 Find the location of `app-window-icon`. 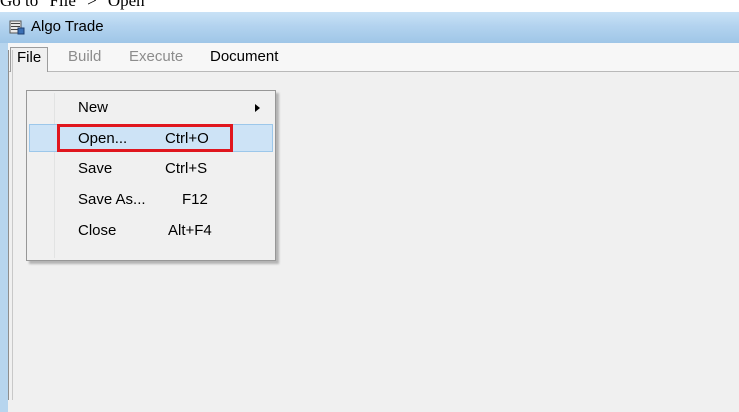

app-window-icon is located at coordinates (17, 27).